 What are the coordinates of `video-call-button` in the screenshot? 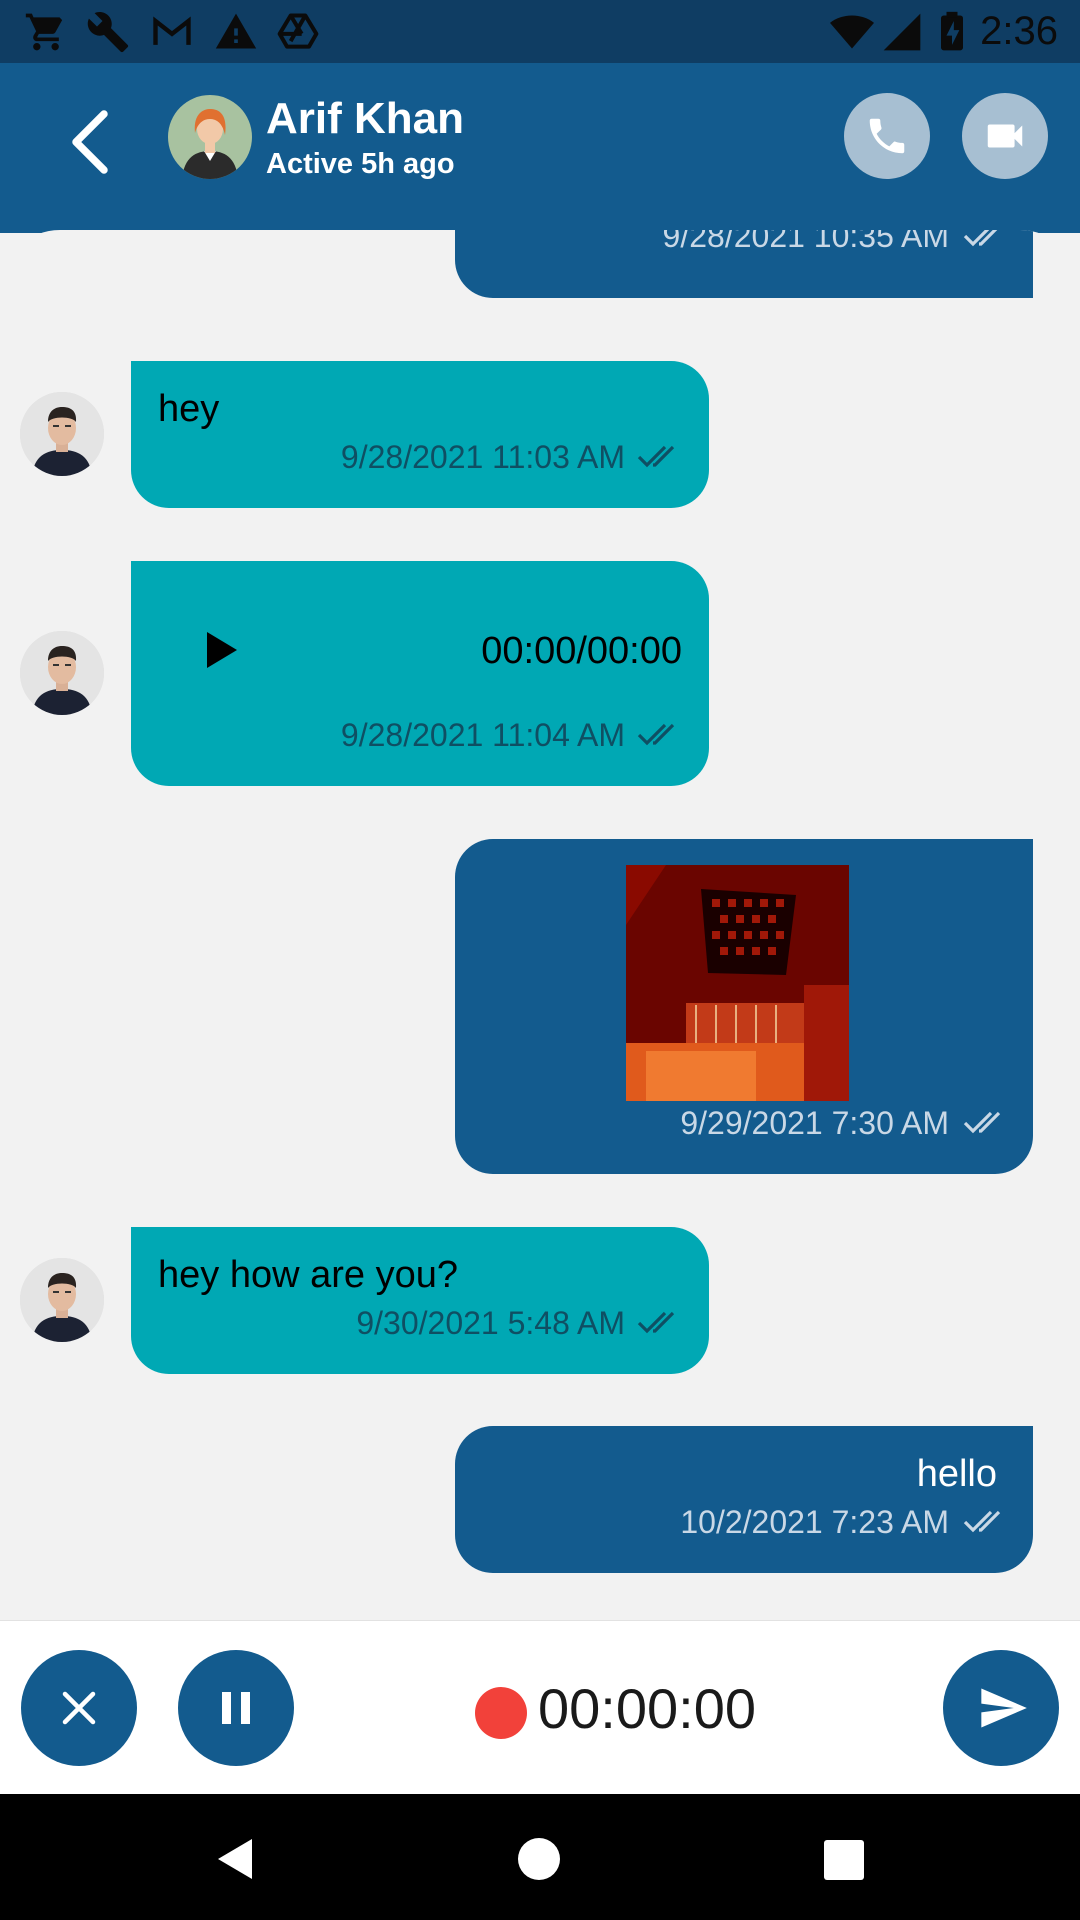 It's located at (1005, 136).